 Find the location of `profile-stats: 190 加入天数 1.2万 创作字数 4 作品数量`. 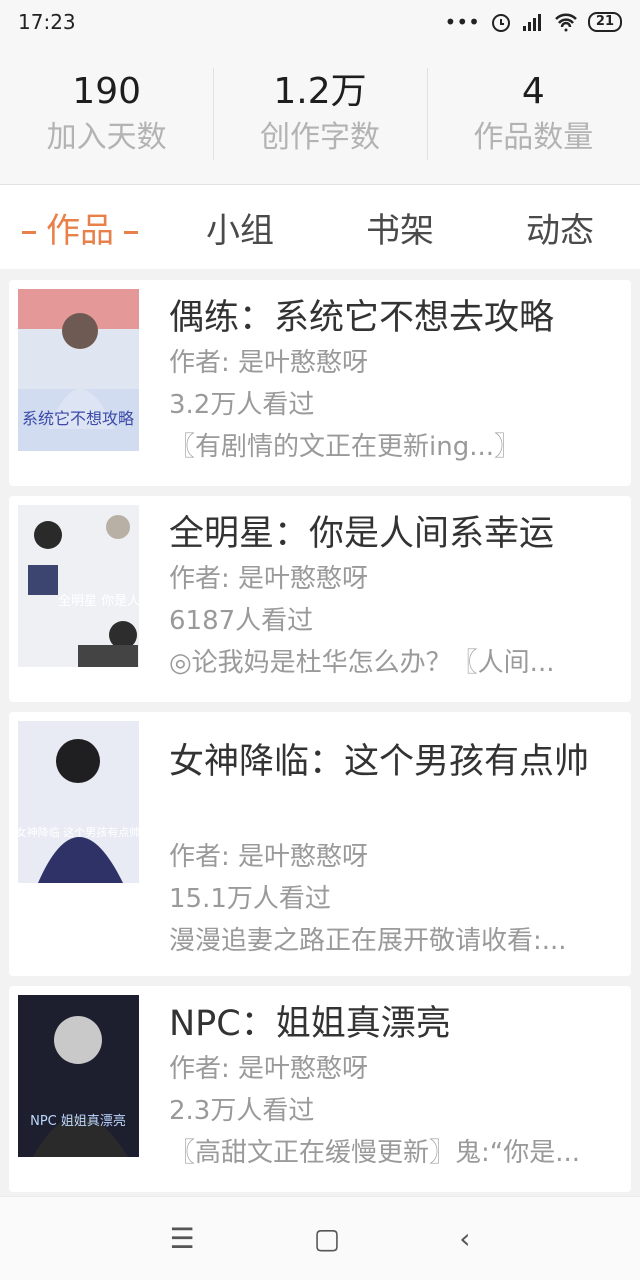

profile-stats: 190 加入天数 1.2万 创作字数 4 作品数量 is located at coordinates (320, 114).